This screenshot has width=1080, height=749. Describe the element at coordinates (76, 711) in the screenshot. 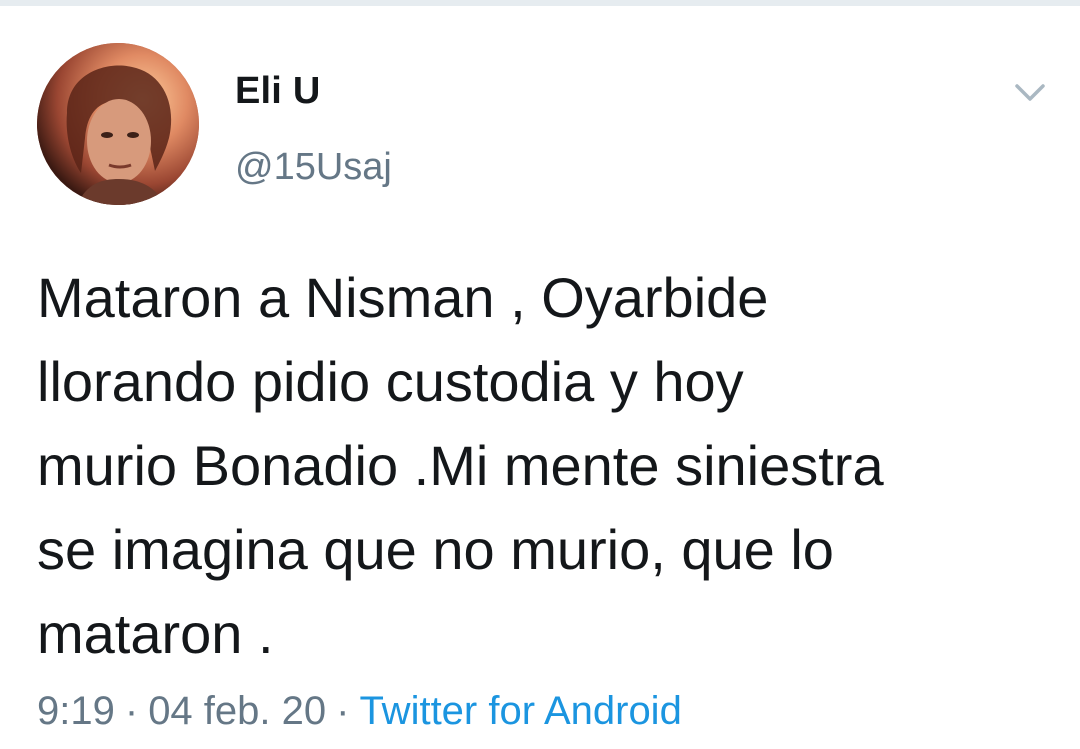

I see `tweet-time: 9:19` at that location.